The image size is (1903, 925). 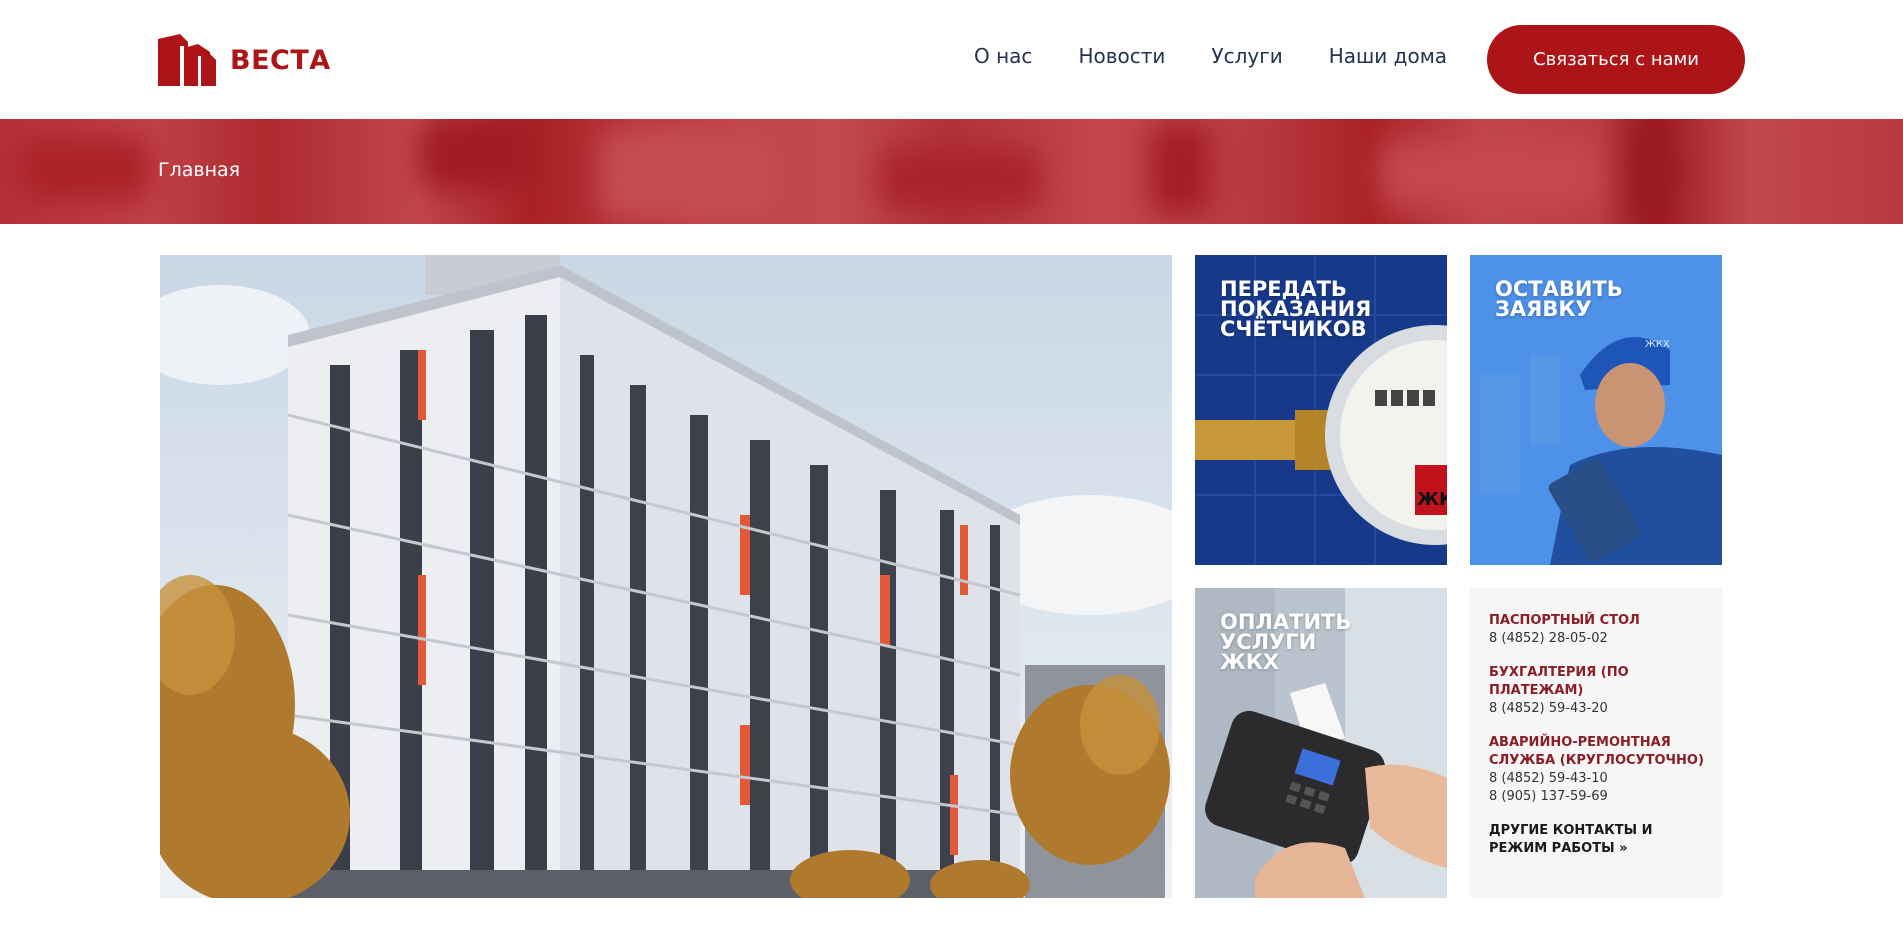 What do you see at coordinates (280, 60) in the screenshot?
I see `logo-text: ВЕСТА` at bounding box center [280, 60].